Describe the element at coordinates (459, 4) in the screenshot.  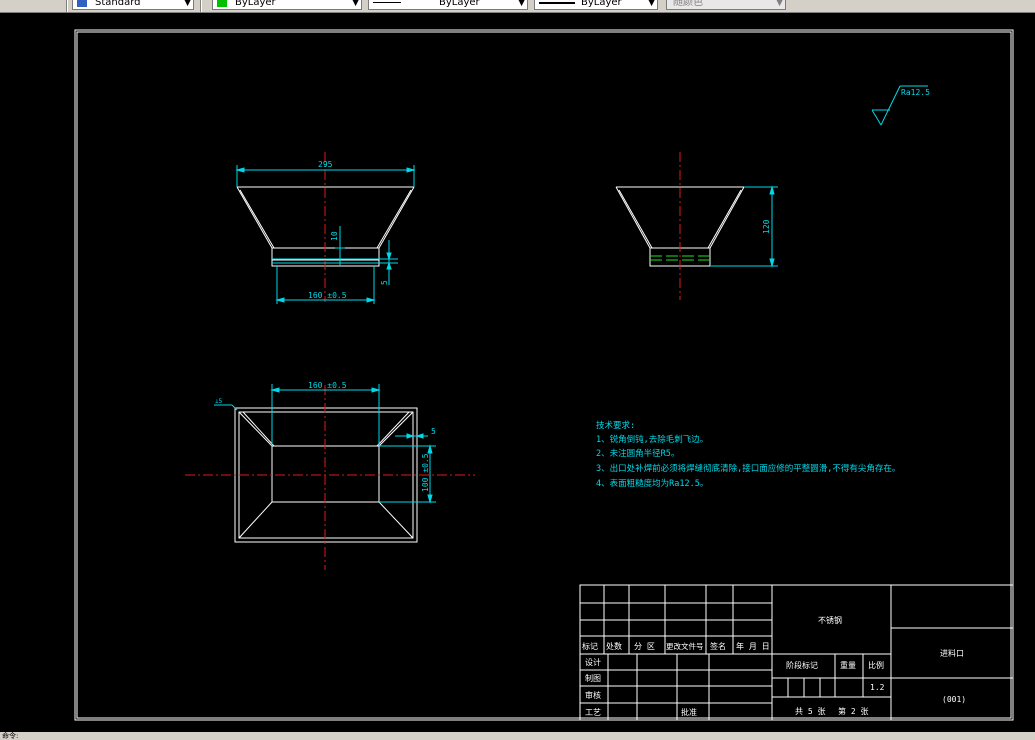
I see `linetype-value: ByLayer` at that location.